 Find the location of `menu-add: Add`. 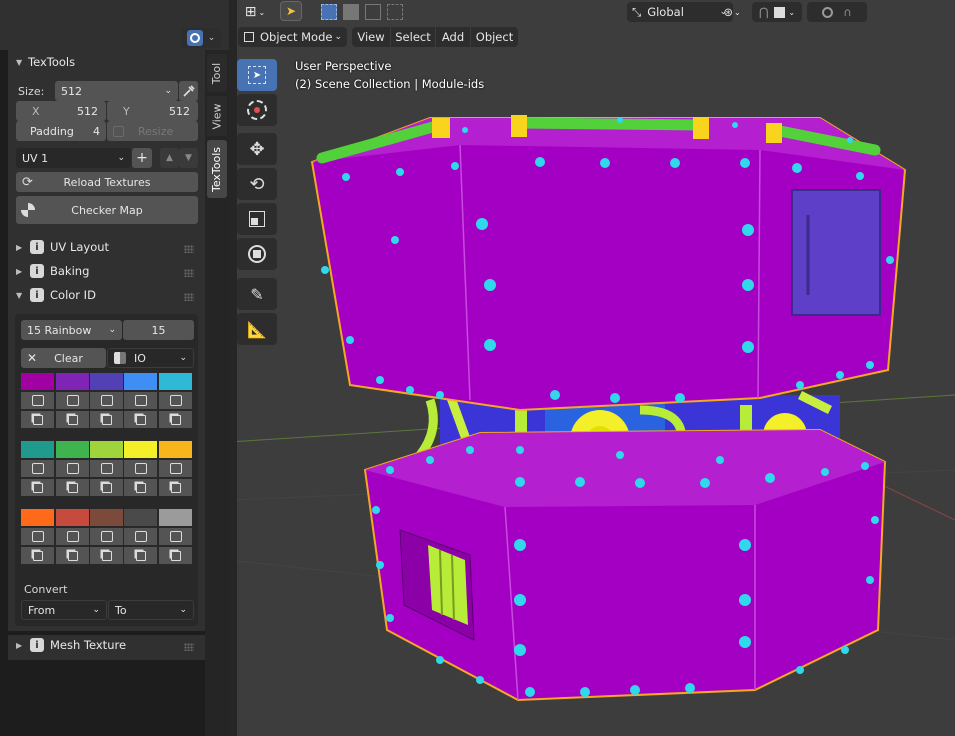

menu-add: Add is located at coordinates (453, 37).